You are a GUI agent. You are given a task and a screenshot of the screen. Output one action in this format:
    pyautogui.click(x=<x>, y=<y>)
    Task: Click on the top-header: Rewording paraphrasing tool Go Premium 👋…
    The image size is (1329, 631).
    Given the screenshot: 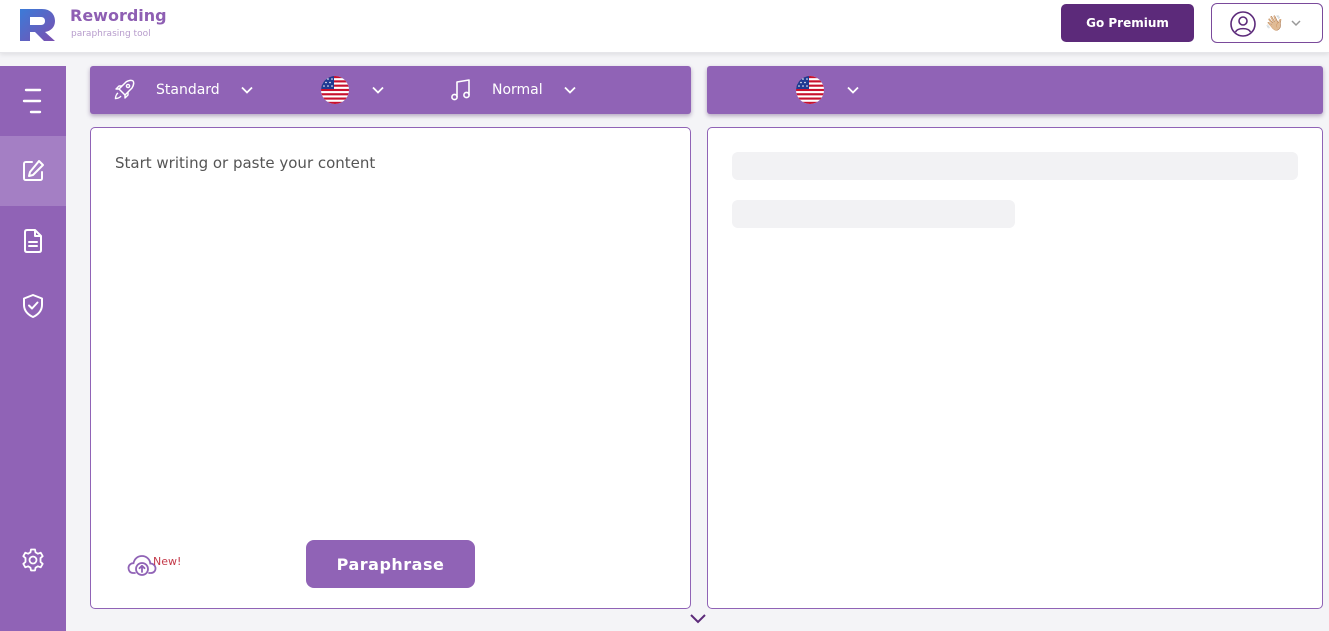 What is the action you would take?
    pyautogui.click(x=664, y=26)
    